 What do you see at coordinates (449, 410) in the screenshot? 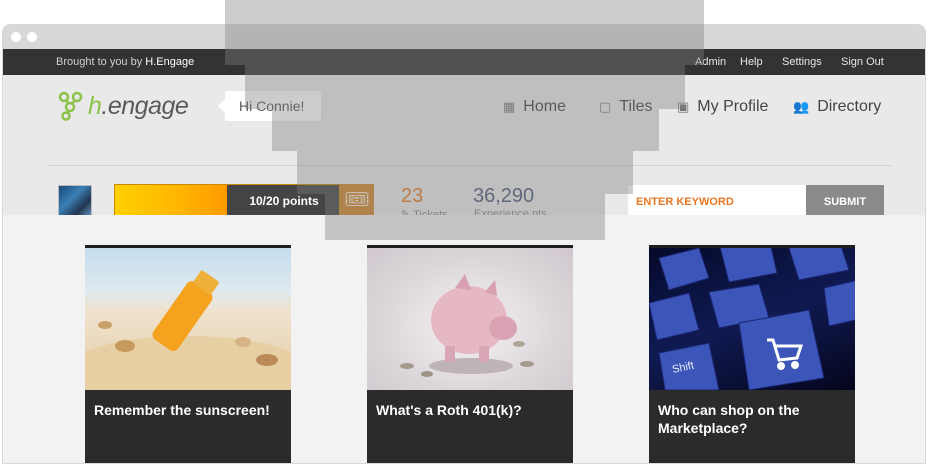
I see `tile-title: What's a Roth 401(k)?` at bounding box center [449, 410].